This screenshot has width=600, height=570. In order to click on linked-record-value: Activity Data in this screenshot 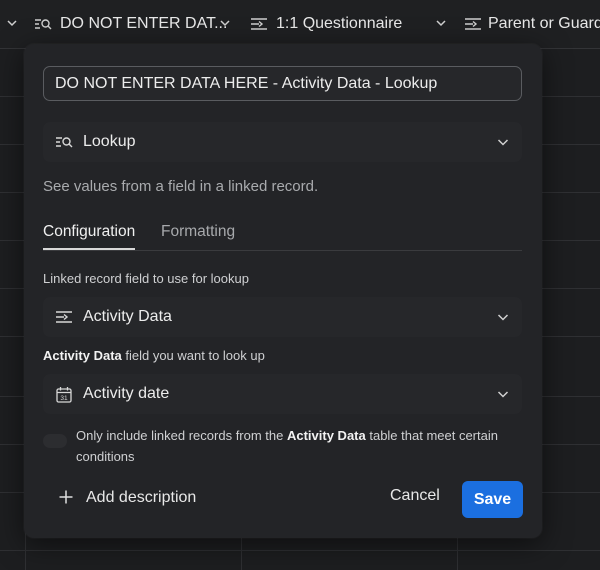, I will do `click(127, 316)`.